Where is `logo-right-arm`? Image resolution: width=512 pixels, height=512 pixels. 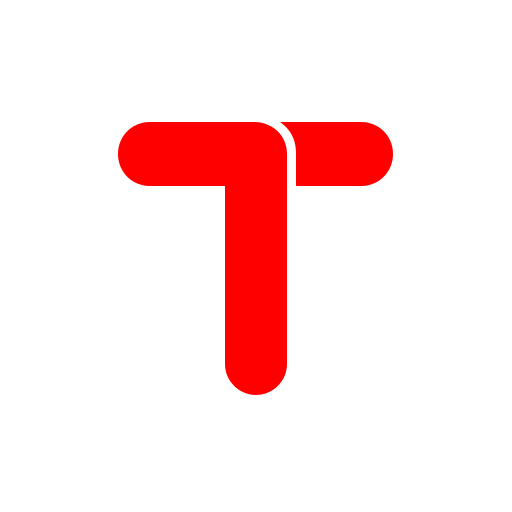 logo-right-arm is located at coordinates (336, 154).